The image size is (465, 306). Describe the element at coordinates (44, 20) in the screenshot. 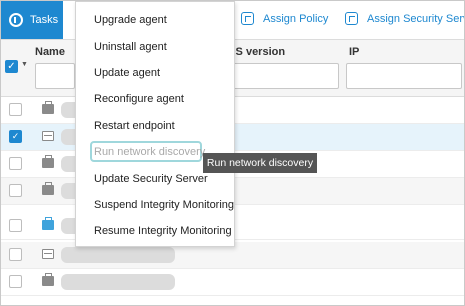

I see `tasks-label: Tasks` at that location.